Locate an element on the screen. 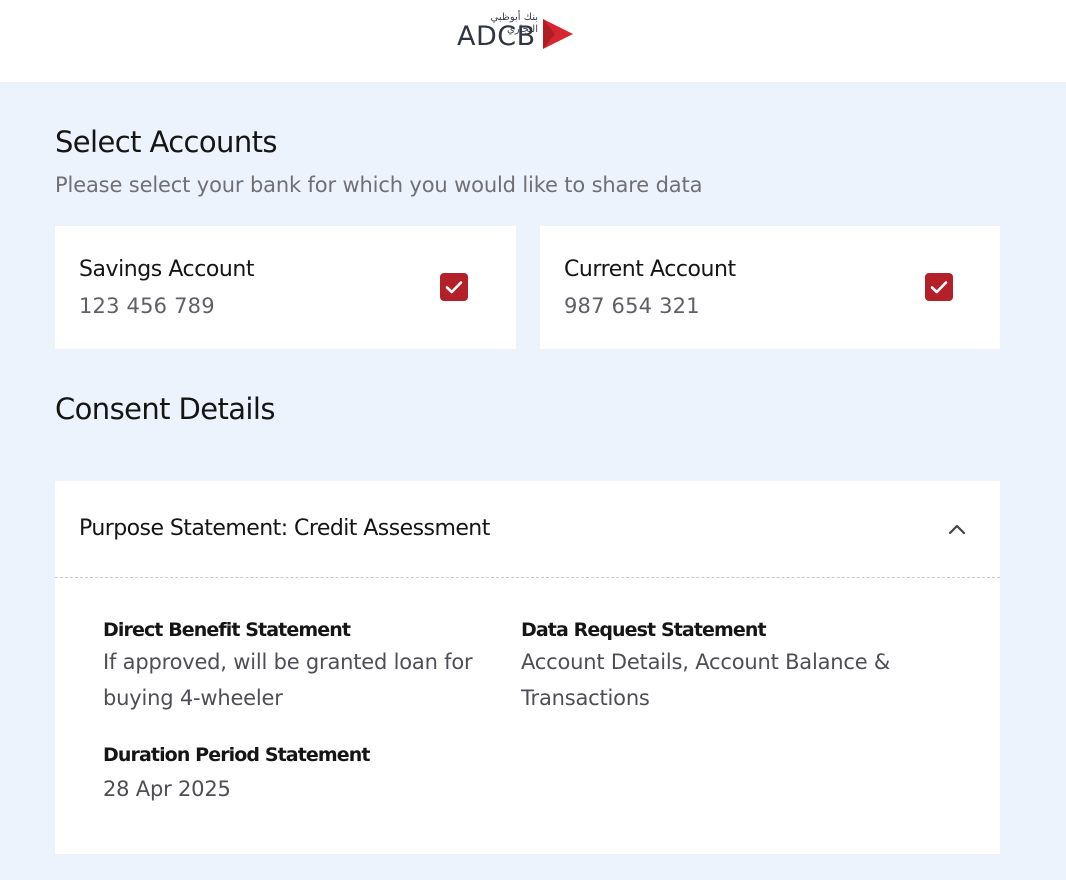  direct-benefit-label: Direct Benefit Statement is located at coordinates (227, 630).